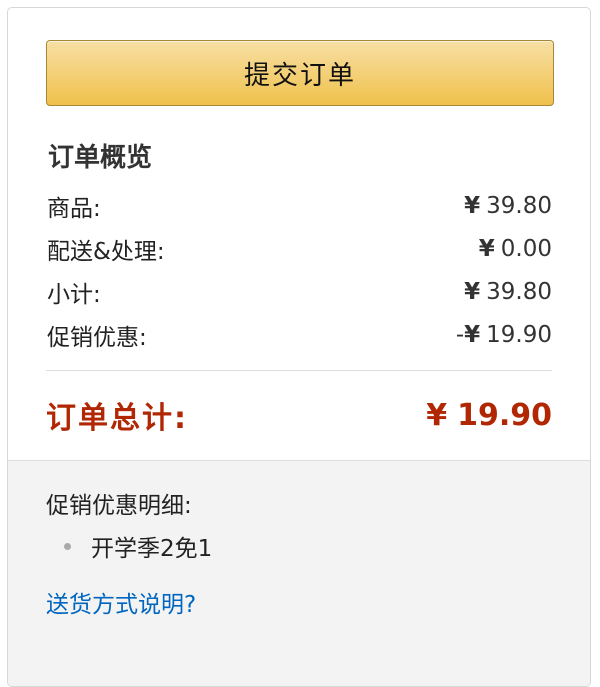 This screenshot has width=600, height=687. I want to click on summary-row-value: ¥0.00, so click(515, 249).